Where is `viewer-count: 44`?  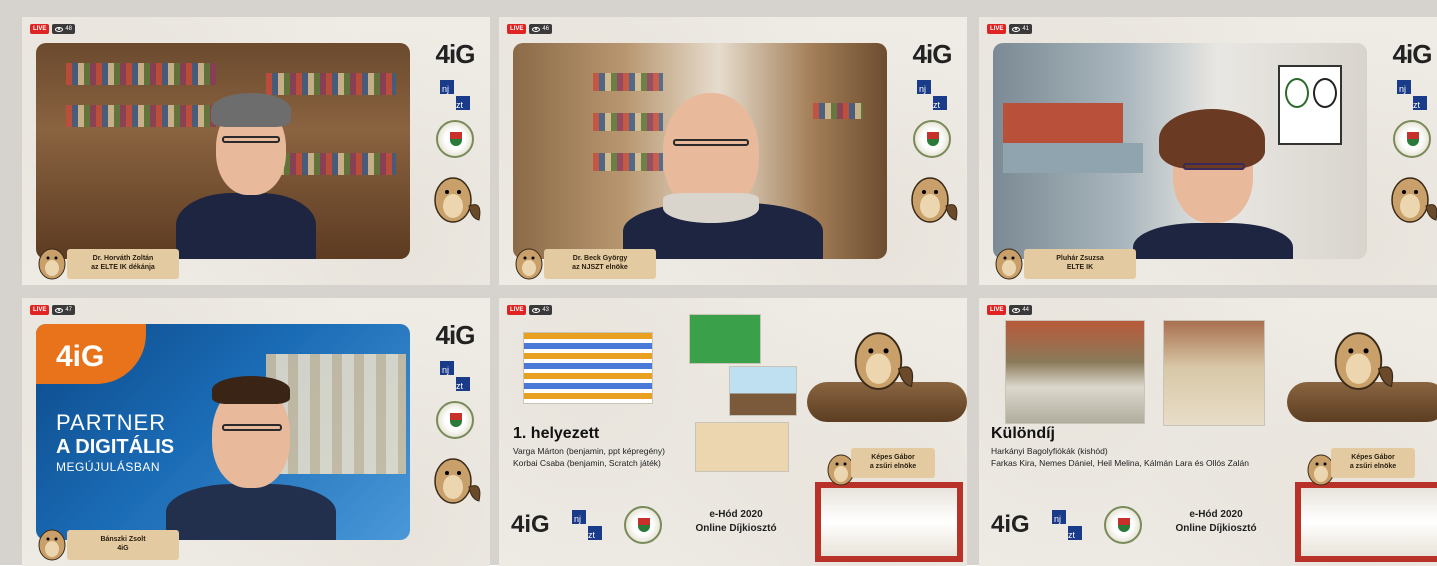
viewer-count: 44 is located at coordinates (1021, 310).